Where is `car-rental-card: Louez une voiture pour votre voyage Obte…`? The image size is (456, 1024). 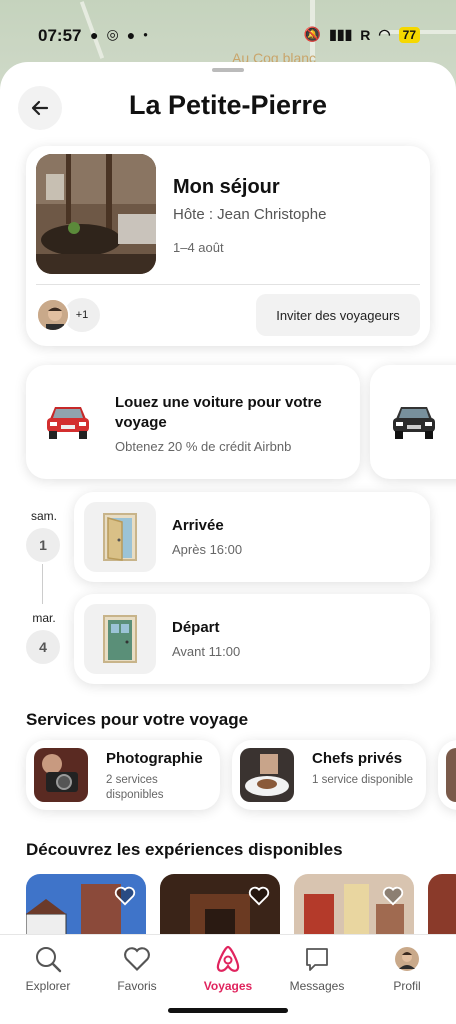 car-rental-card: Louez une voiture pour votre voyage Obte… is located at coordinates (193, 422).